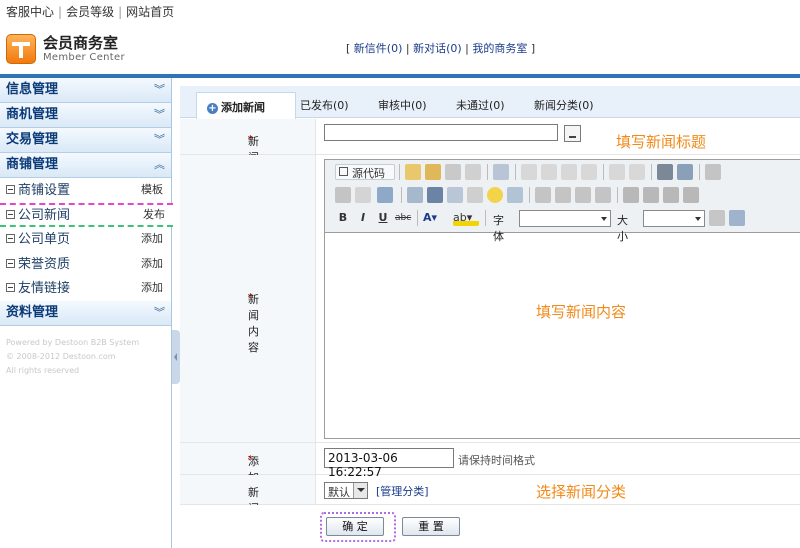 Image resolution: width=800 pixels, height=548 pixels. I want to click on anchor-icon, so click(385, 195).